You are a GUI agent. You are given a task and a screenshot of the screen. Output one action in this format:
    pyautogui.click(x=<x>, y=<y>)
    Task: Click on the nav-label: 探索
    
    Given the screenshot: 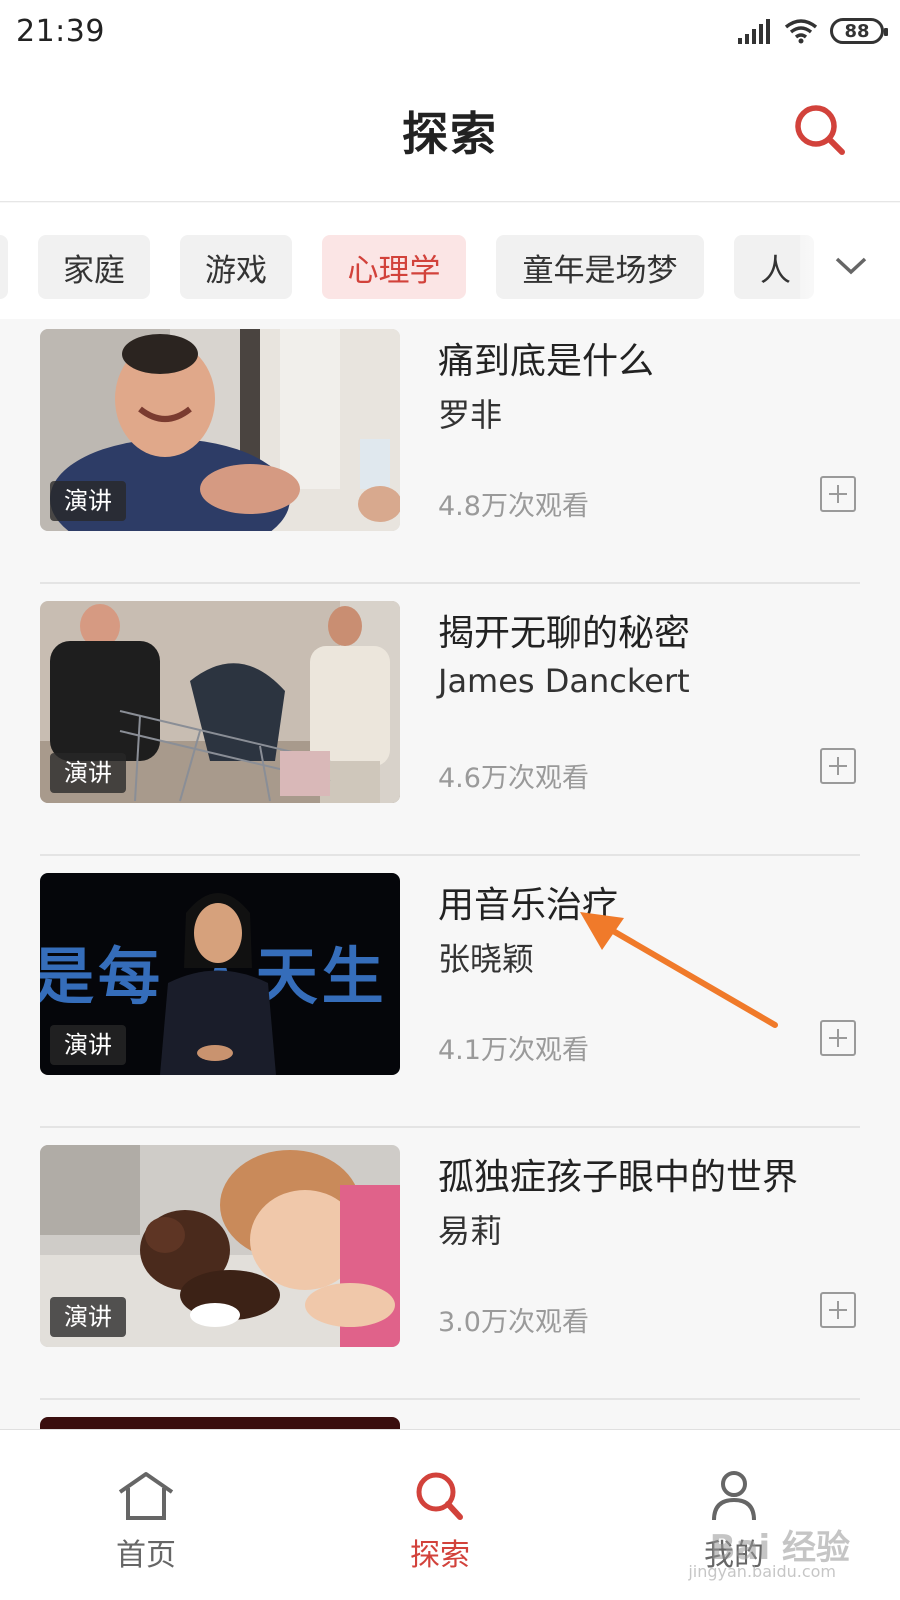 What is the action you would take?
    pyautogui.click(x=440, y=1555)
    